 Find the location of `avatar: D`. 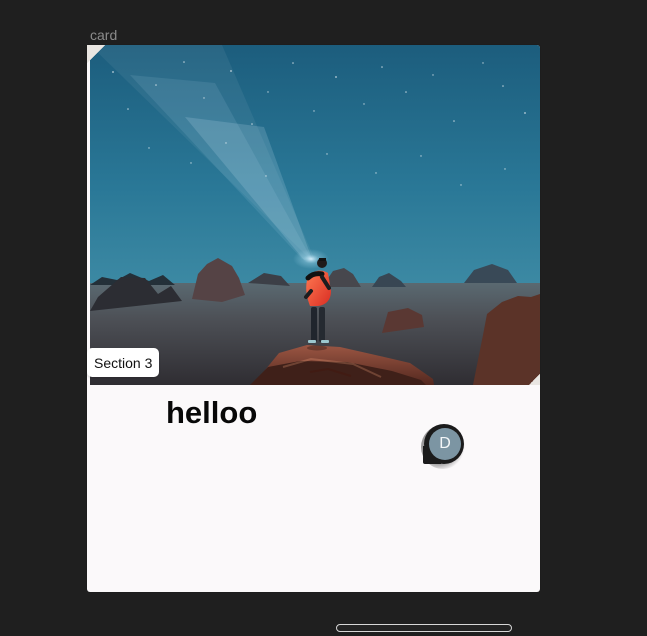

avatar: D is located at coordinates (445, 444).